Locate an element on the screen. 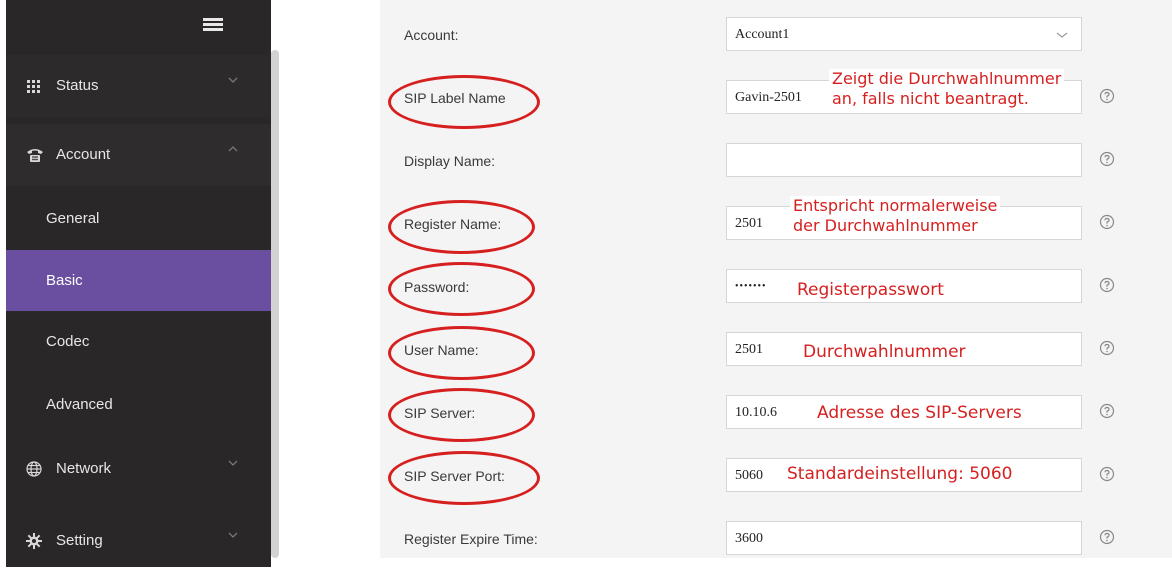 Image resolution: width=1172 pixels, height=569 pixels. grid-icon is located at coordinates (34, 86).